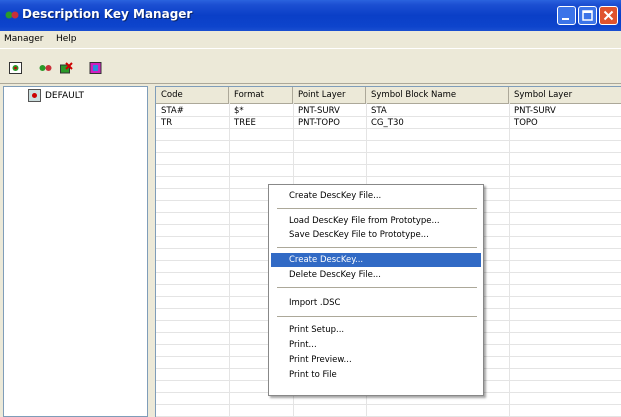 The height and width of the screenshot is (417, 621). What do you see at coordinates (192, 95) in the screenshot?
I see `column-header-code: Code` at bounding box center [192, 95].